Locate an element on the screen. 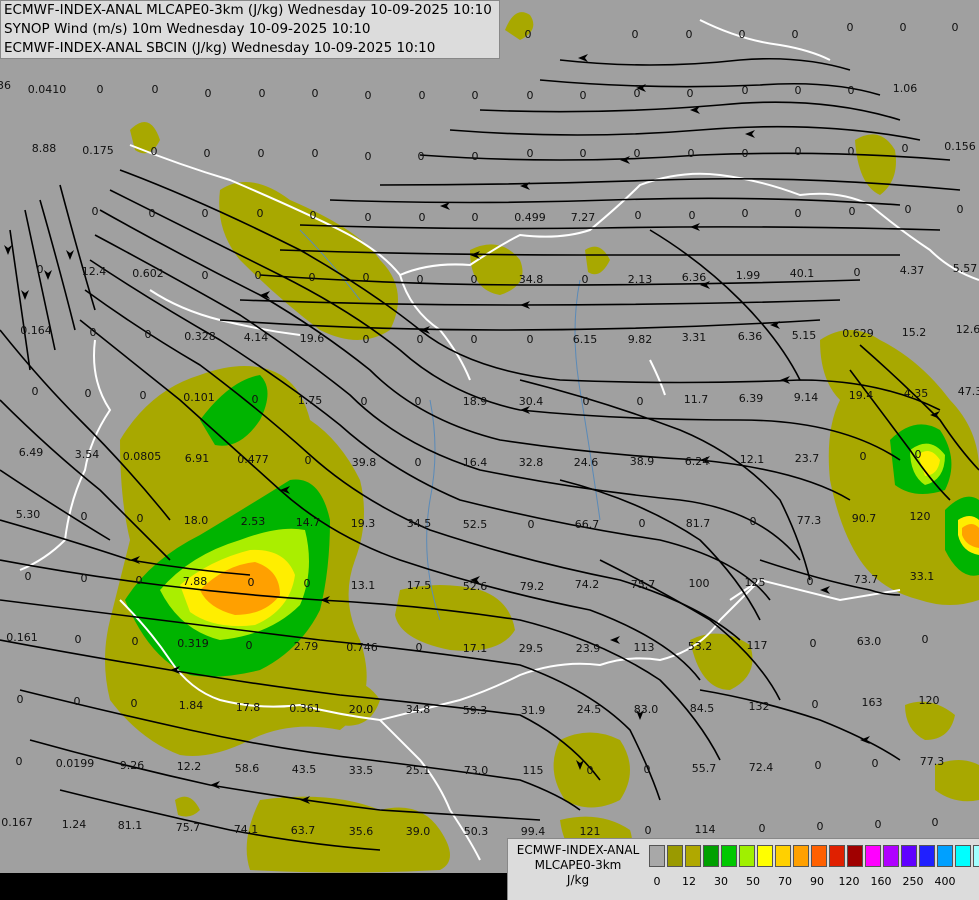 The height and width of the screenshot is (900, 979). sbcin-value-label: 163 is located at coordinates (872, 702).